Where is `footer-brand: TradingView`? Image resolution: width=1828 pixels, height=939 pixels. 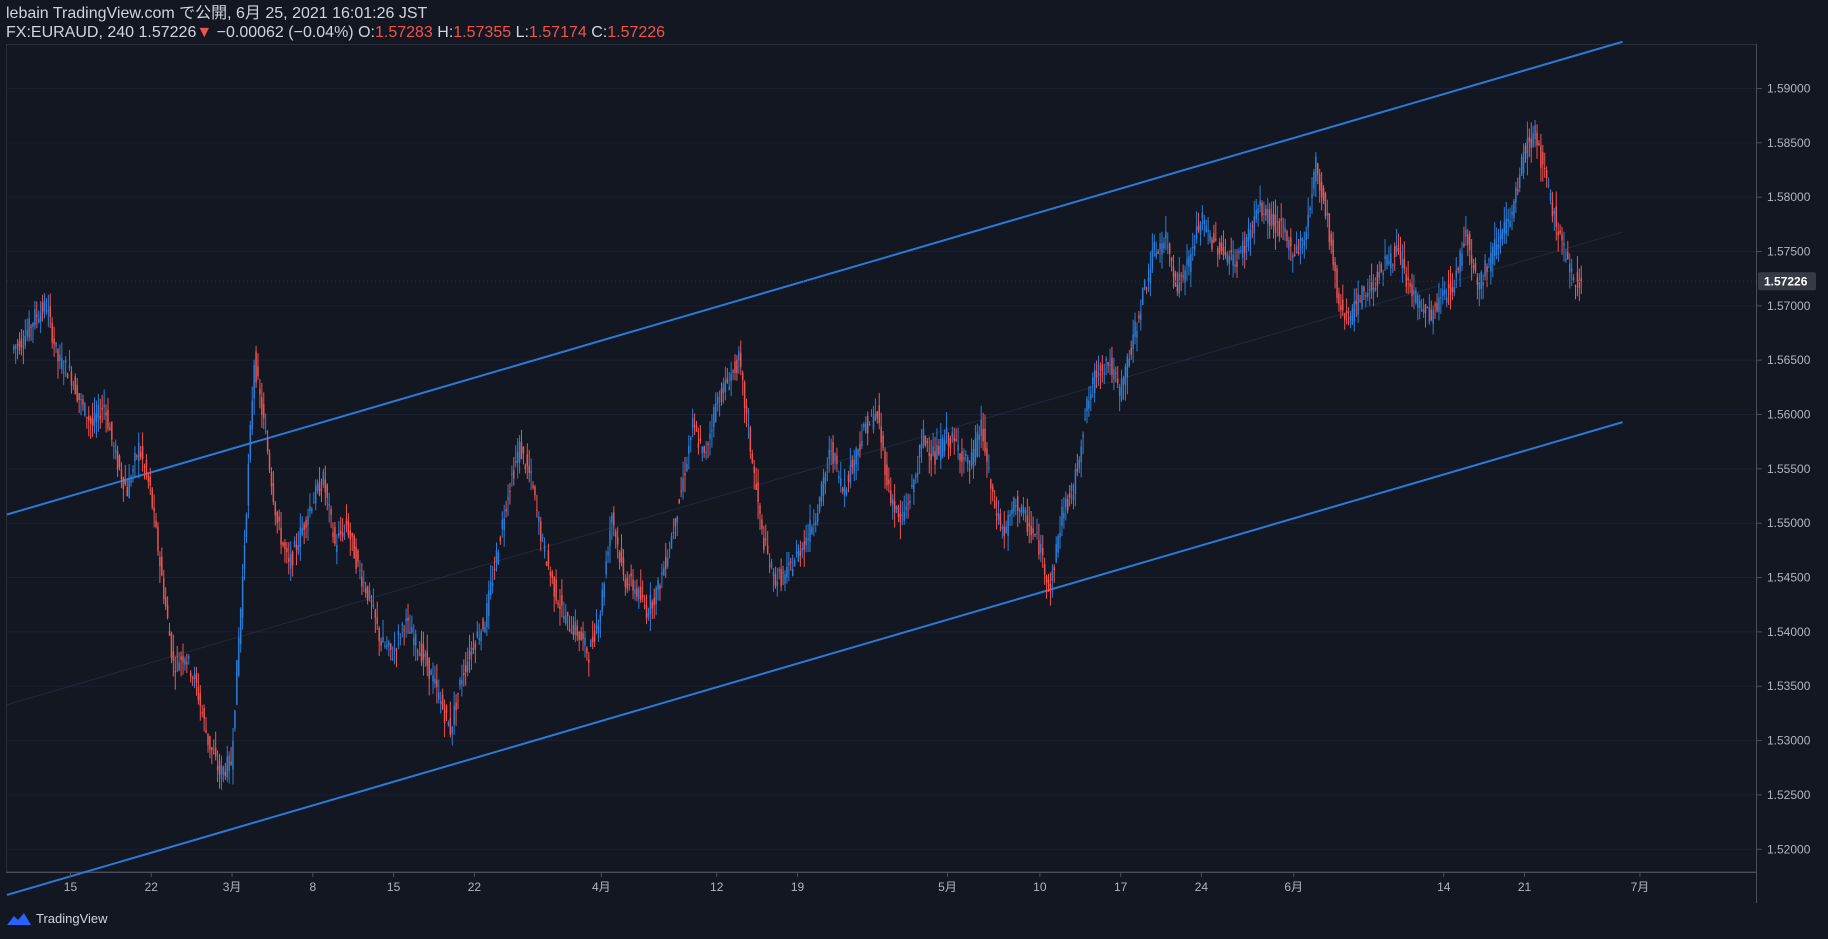 footer-brand: TradingView is located at coordinates (57, 918).